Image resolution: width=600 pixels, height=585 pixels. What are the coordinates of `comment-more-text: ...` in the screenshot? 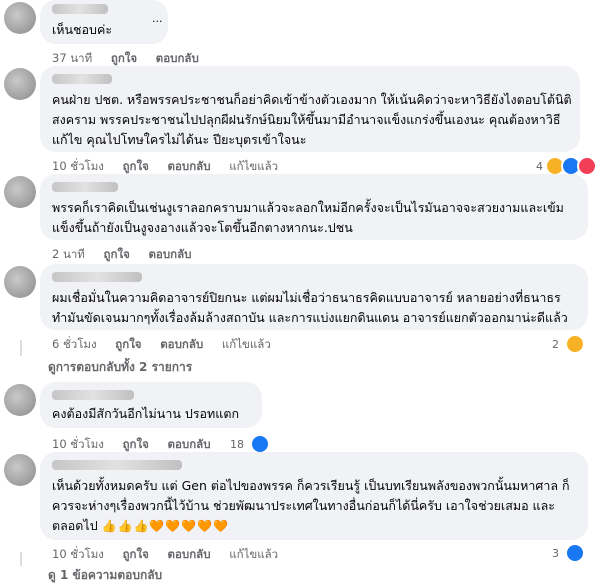 It's located at (157, 18).